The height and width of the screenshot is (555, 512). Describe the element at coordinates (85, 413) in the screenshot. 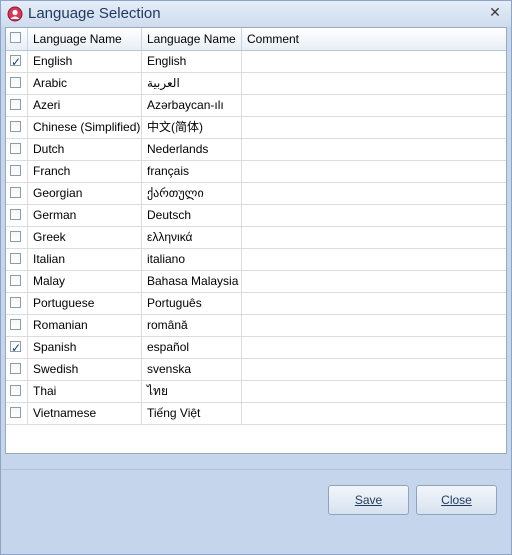

I see `language-name-cell: Vietnamese` at that location.